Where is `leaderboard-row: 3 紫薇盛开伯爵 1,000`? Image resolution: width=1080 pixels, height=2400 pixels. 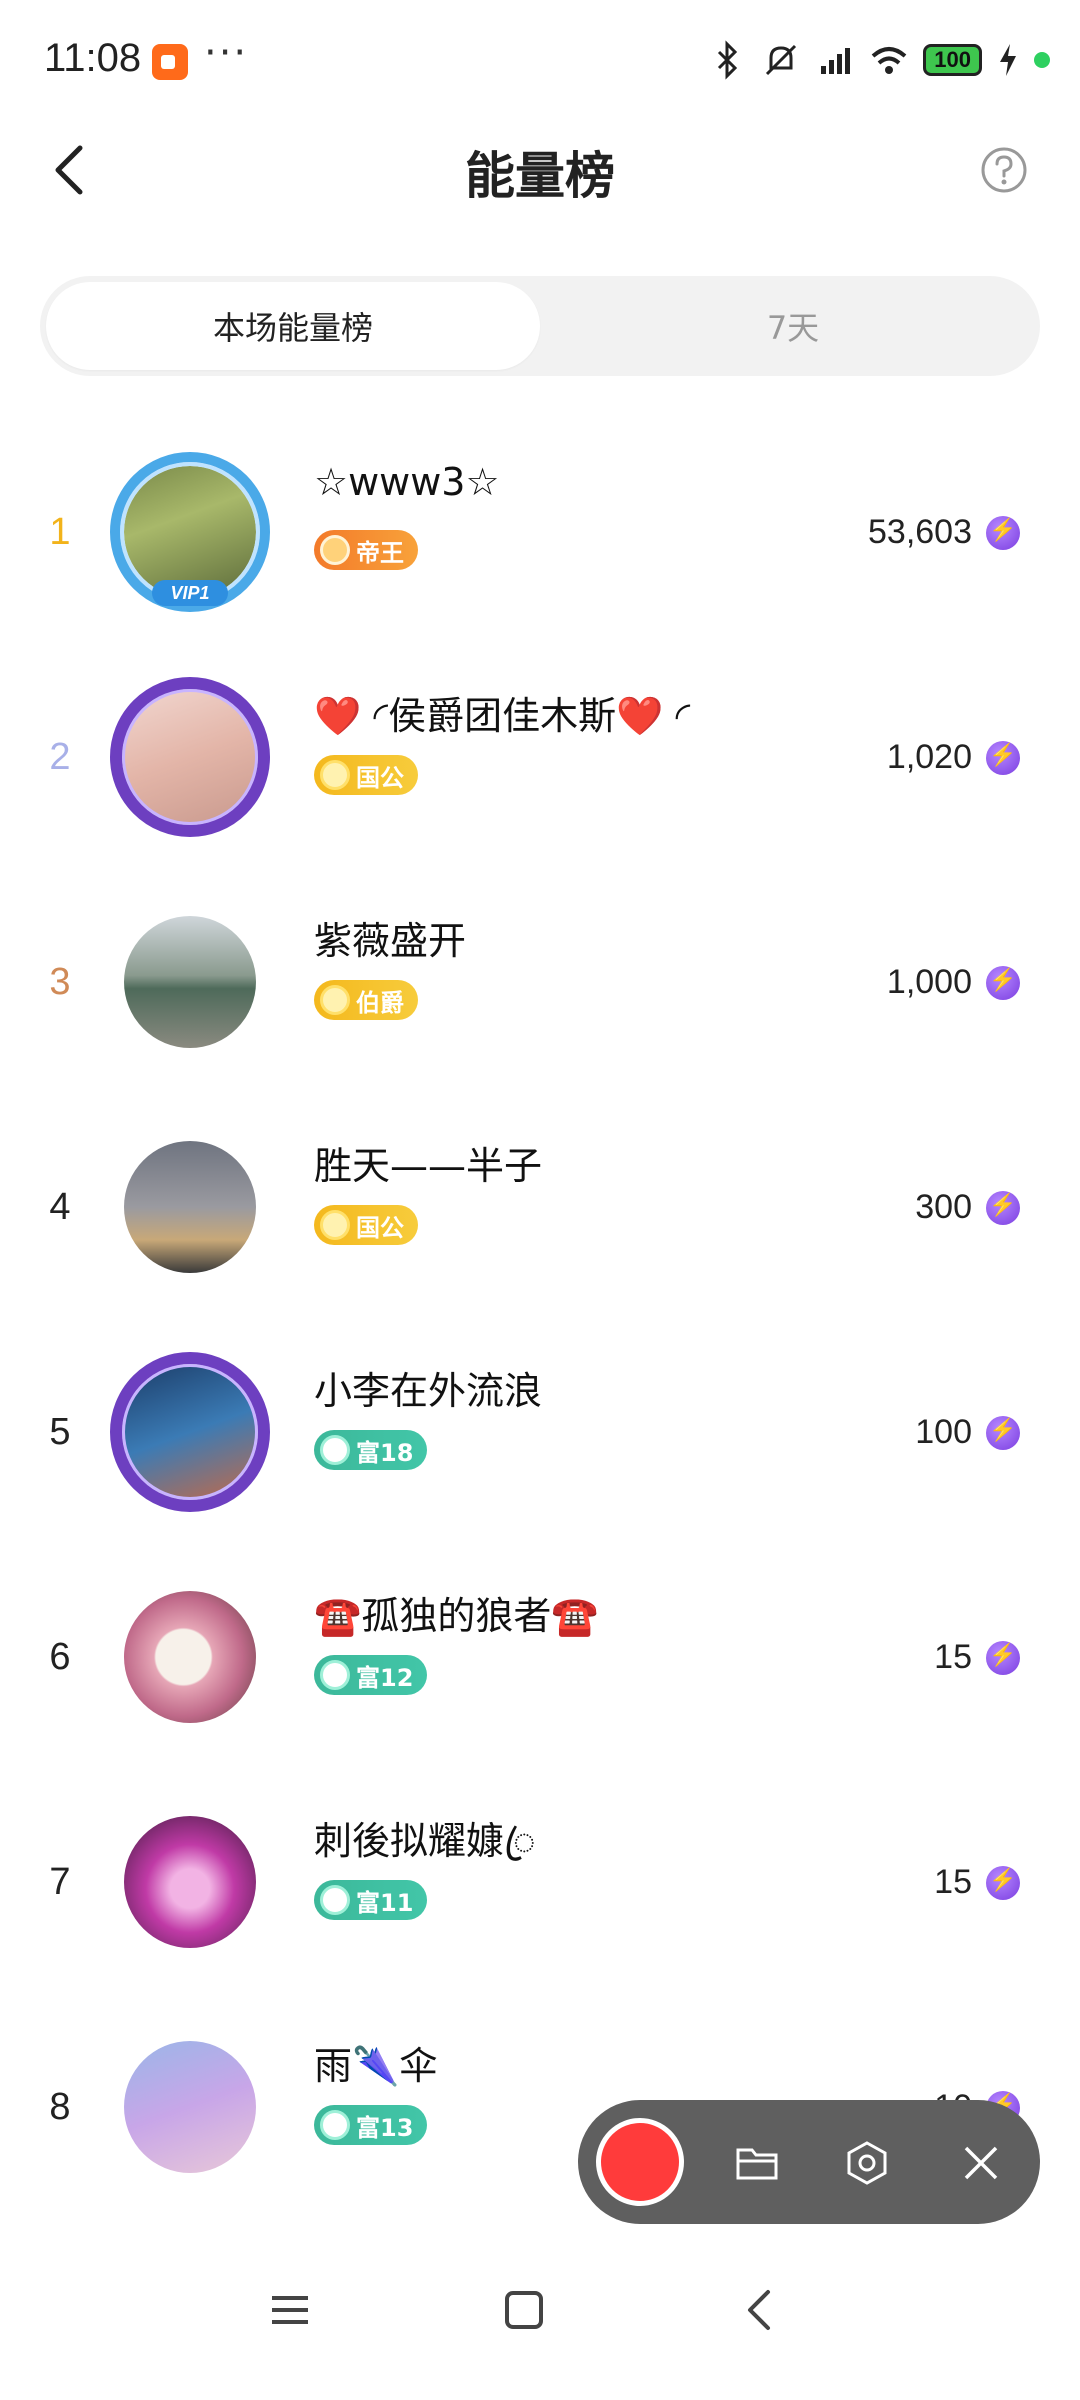
leaderboard-row: 3 紫薇盛开伯爵 1,000 is located at coordinates (540, 982).